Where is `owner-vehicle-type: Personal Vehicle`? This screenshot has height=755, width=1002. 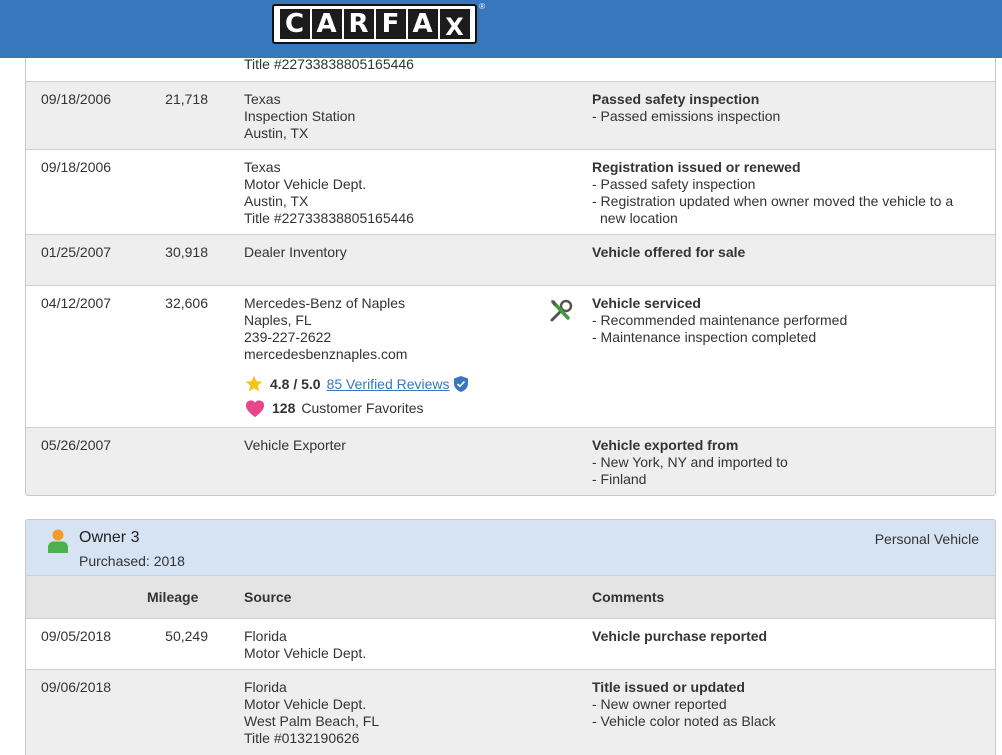
owner-vehicle-type: Personal Vehicle is located at coordinates (926, 539).